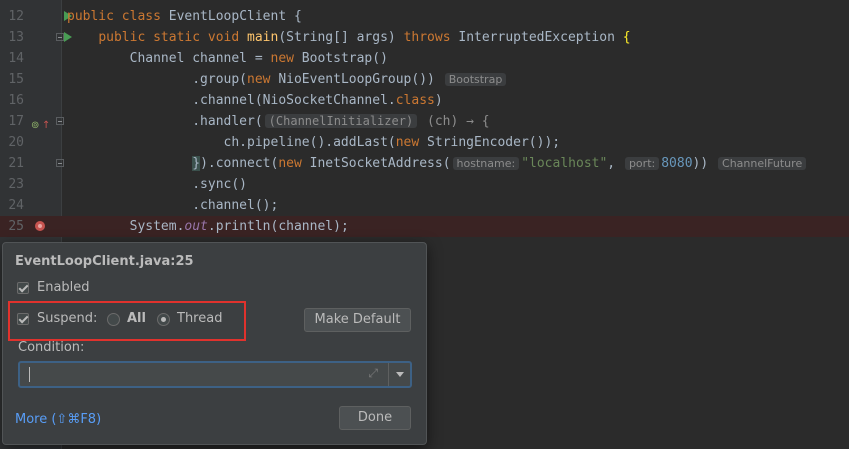 The image size is (849, 449). What do you see at coordinates (16, 184) in the screenshot?
I see `line-number: 23` at bounding box center [16, 184].